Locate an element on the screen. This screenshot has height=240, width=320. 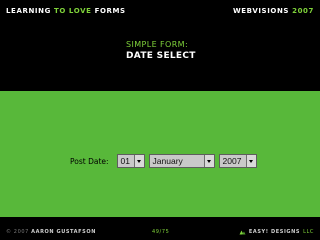
month-select-value: January is located at coordinates (167, 161).